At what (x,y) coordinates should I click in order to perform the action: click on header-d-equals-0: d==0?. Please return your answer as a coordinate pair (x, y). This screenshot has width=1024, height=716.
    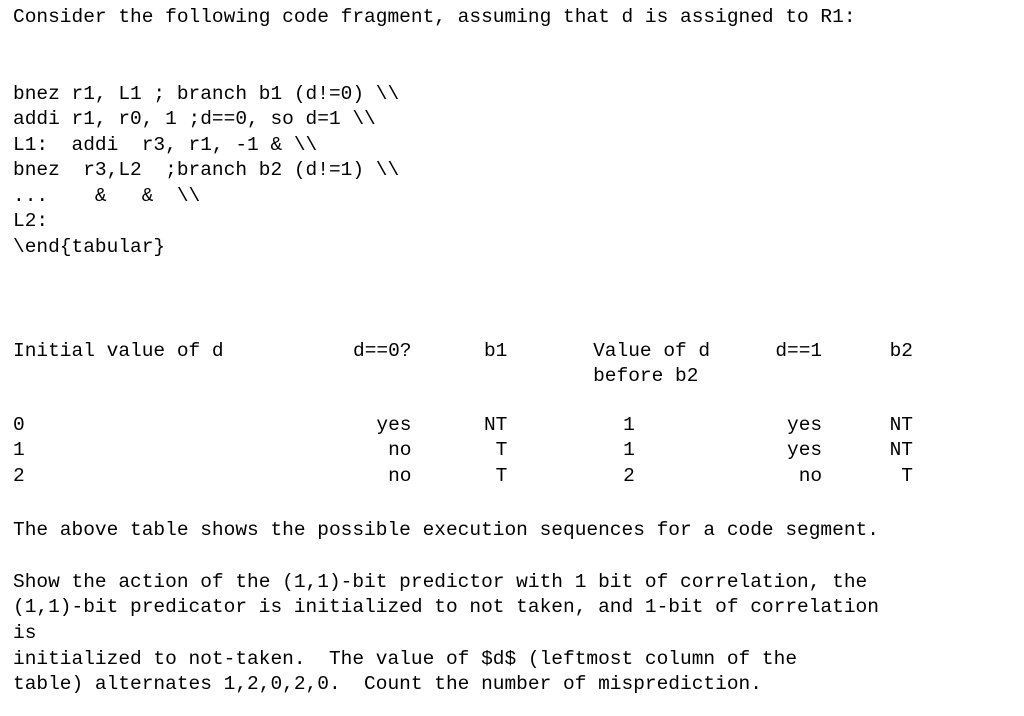
    Looking at the image, I should click on (382, 351).